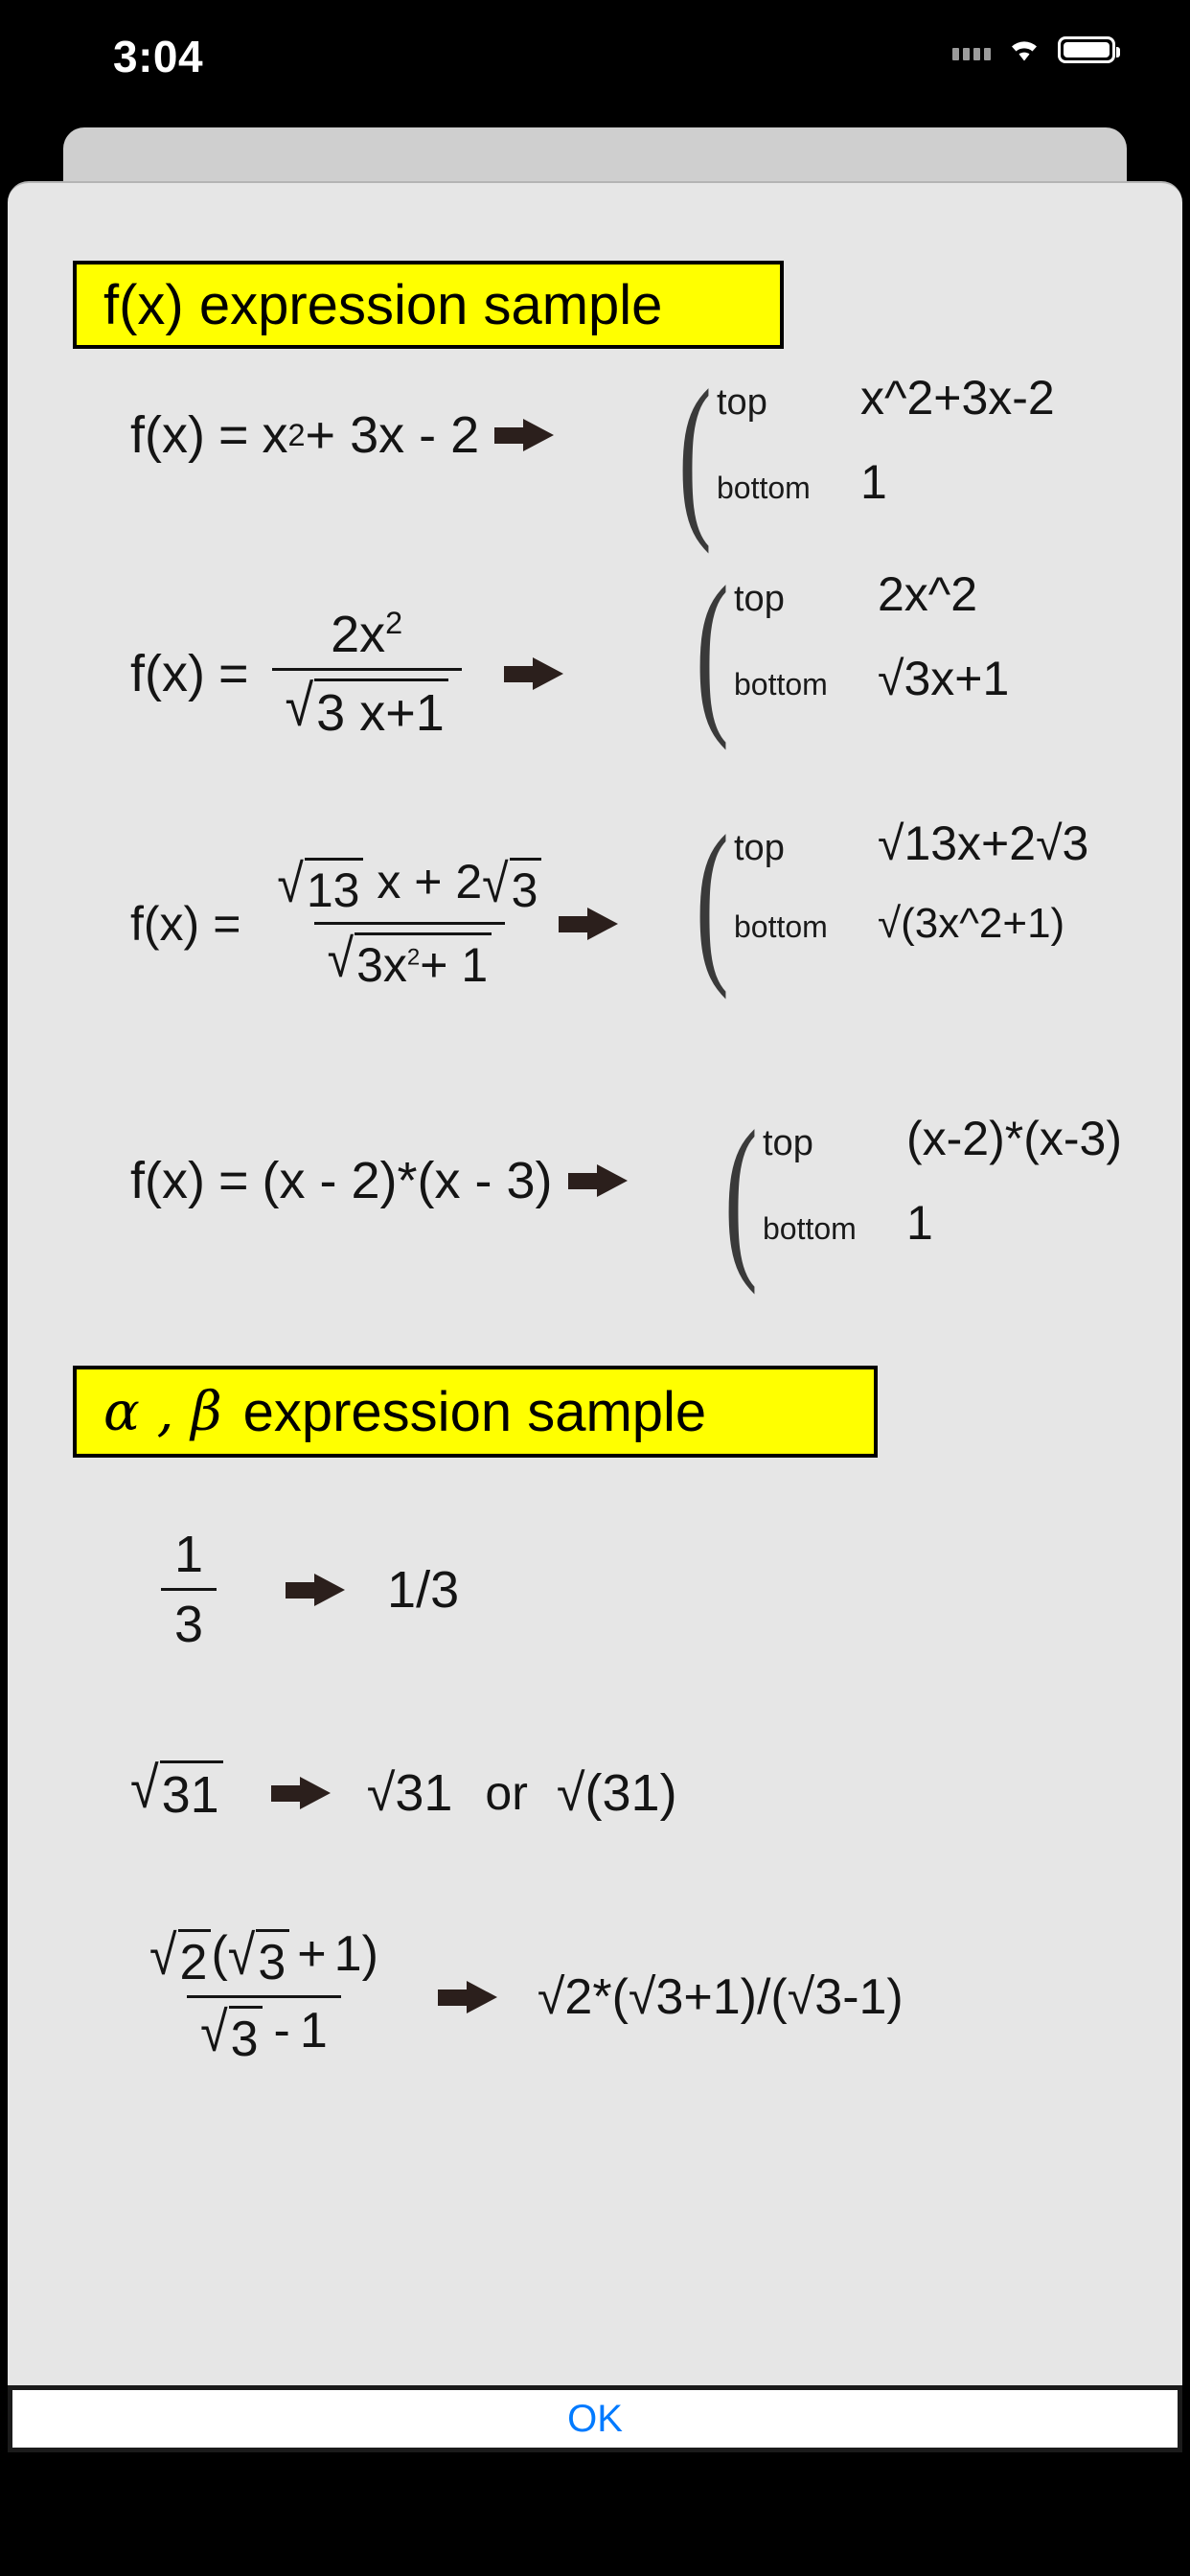 The image size is (1190, 2576). Describe the element at coordinates (159, 56) in the screenshot. I see `status-bar-time: 3:04` at that location.